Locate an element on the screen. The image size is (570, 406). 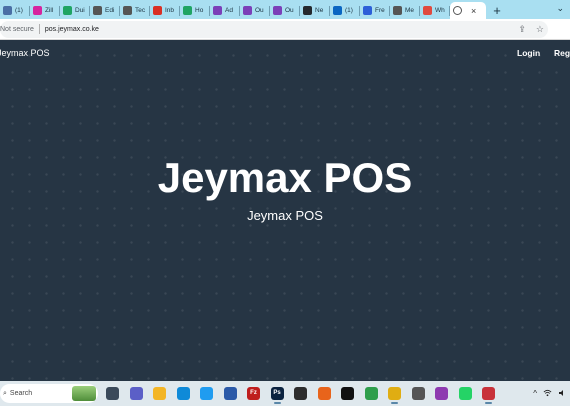
form-icon is located at coordinates (367, 10).